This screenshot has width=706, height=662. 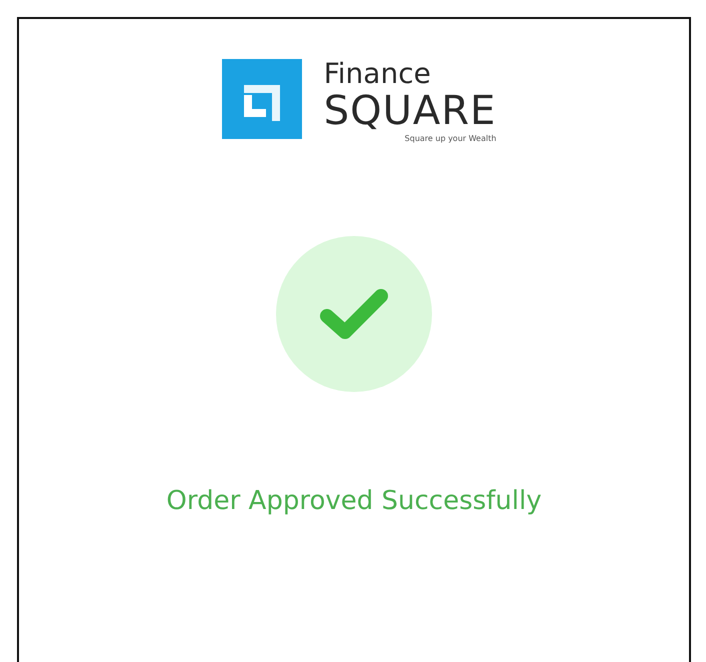 I want to click on check-icon, so click(x=354, y=314).